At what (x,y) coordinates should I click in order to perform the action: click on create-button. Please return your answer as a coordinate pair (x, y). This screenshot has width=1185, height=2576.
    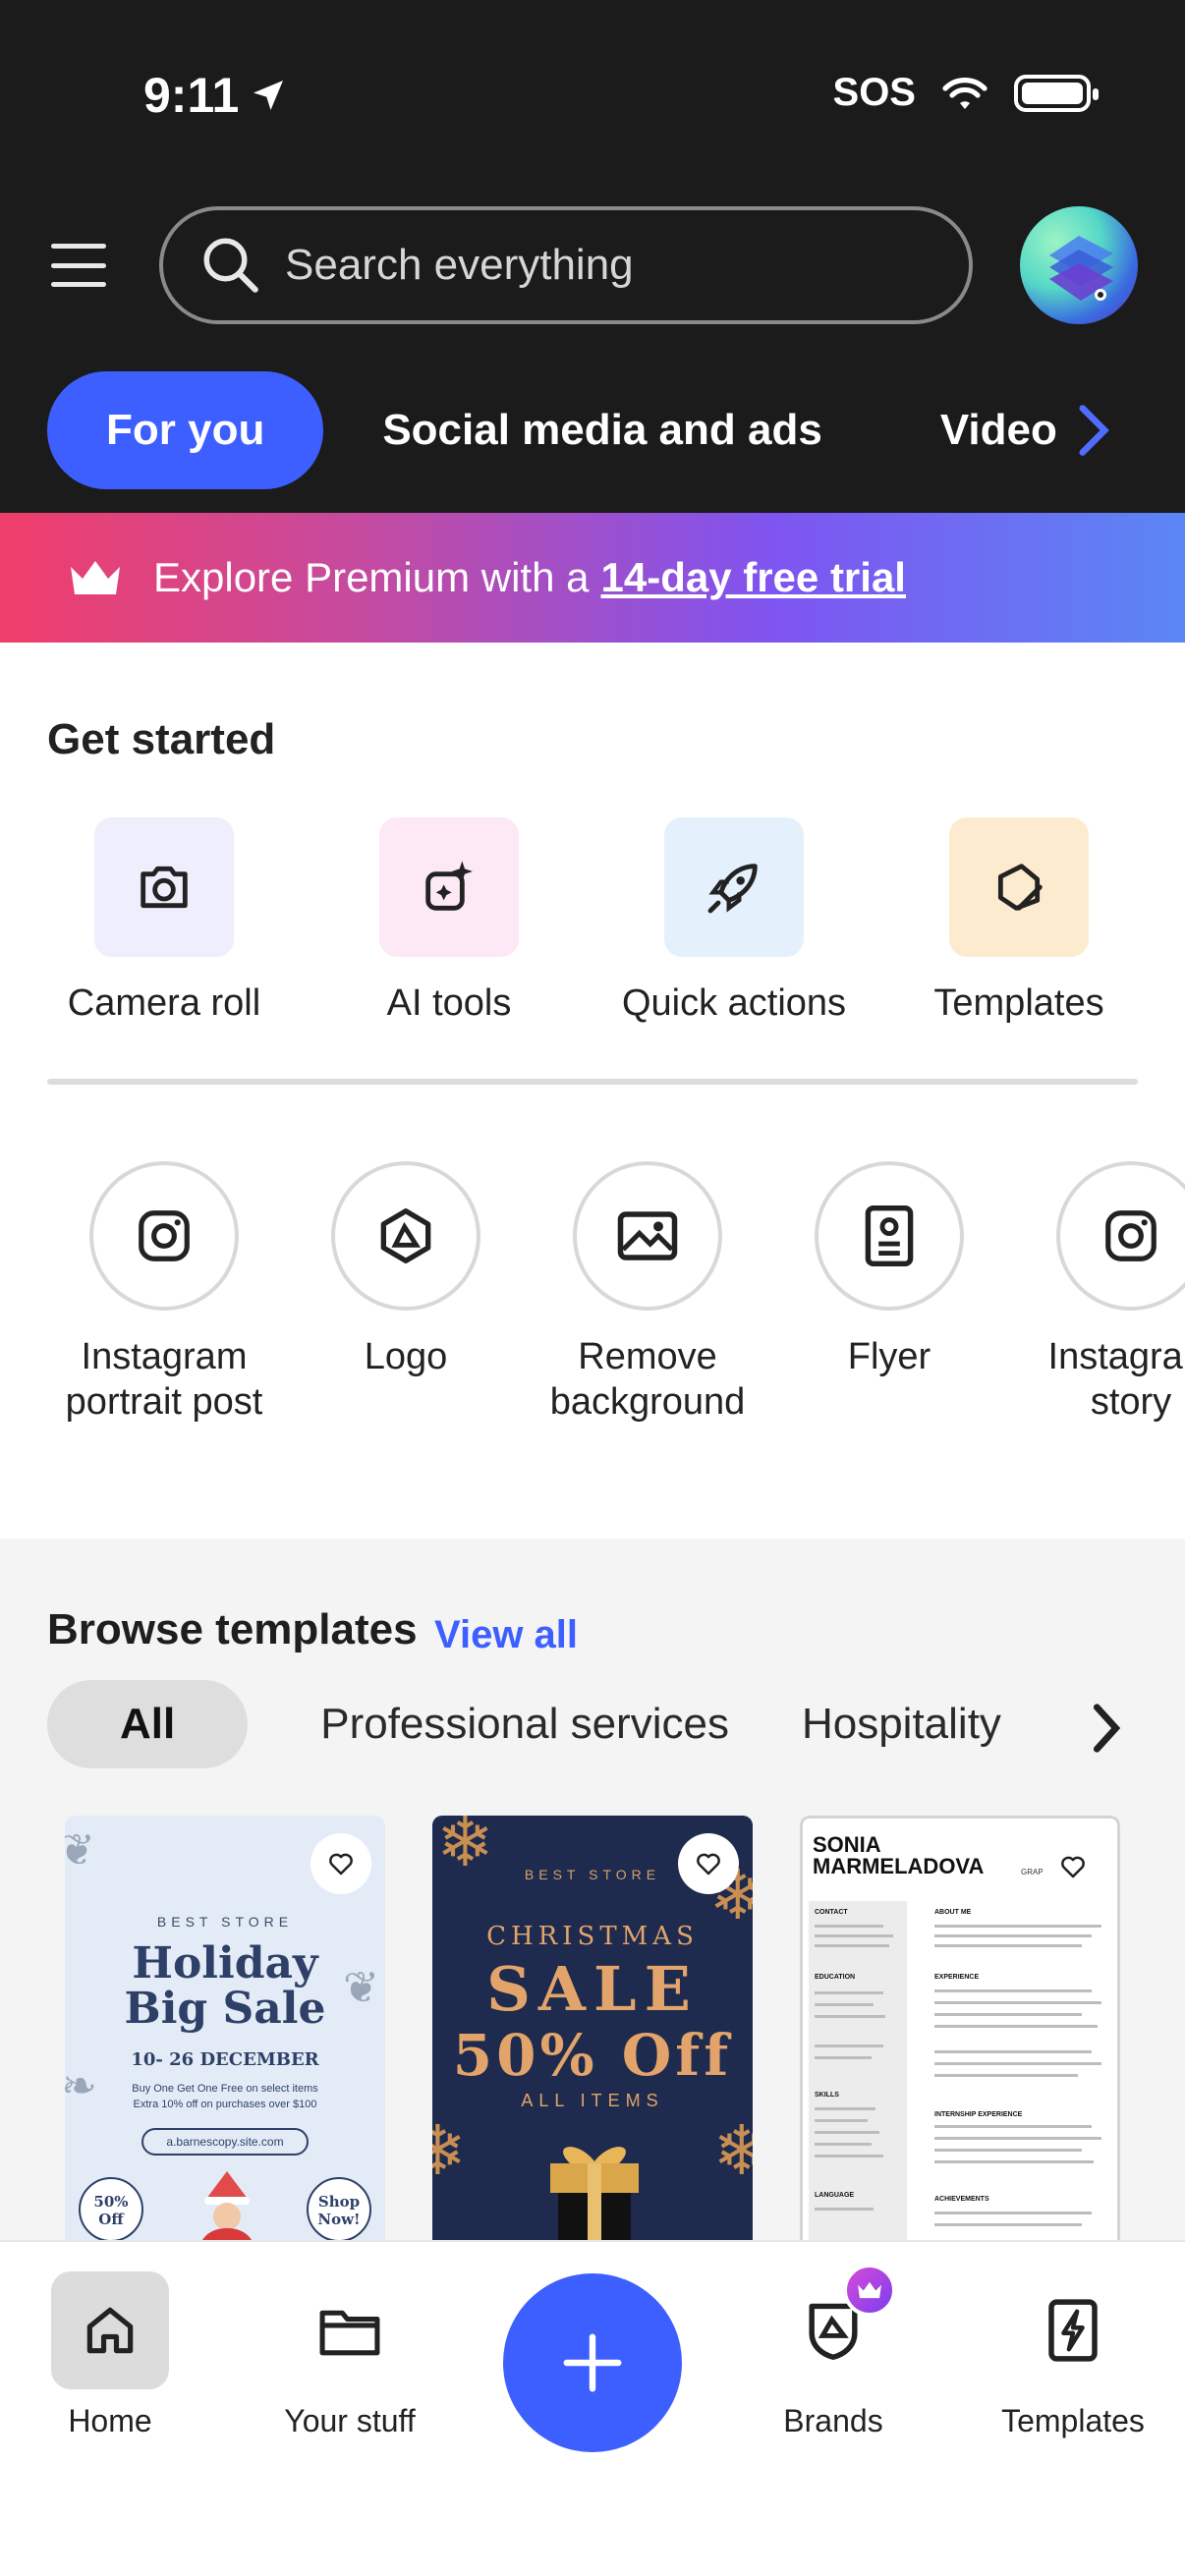
    Looking at the image, I should click on (592, 2362).